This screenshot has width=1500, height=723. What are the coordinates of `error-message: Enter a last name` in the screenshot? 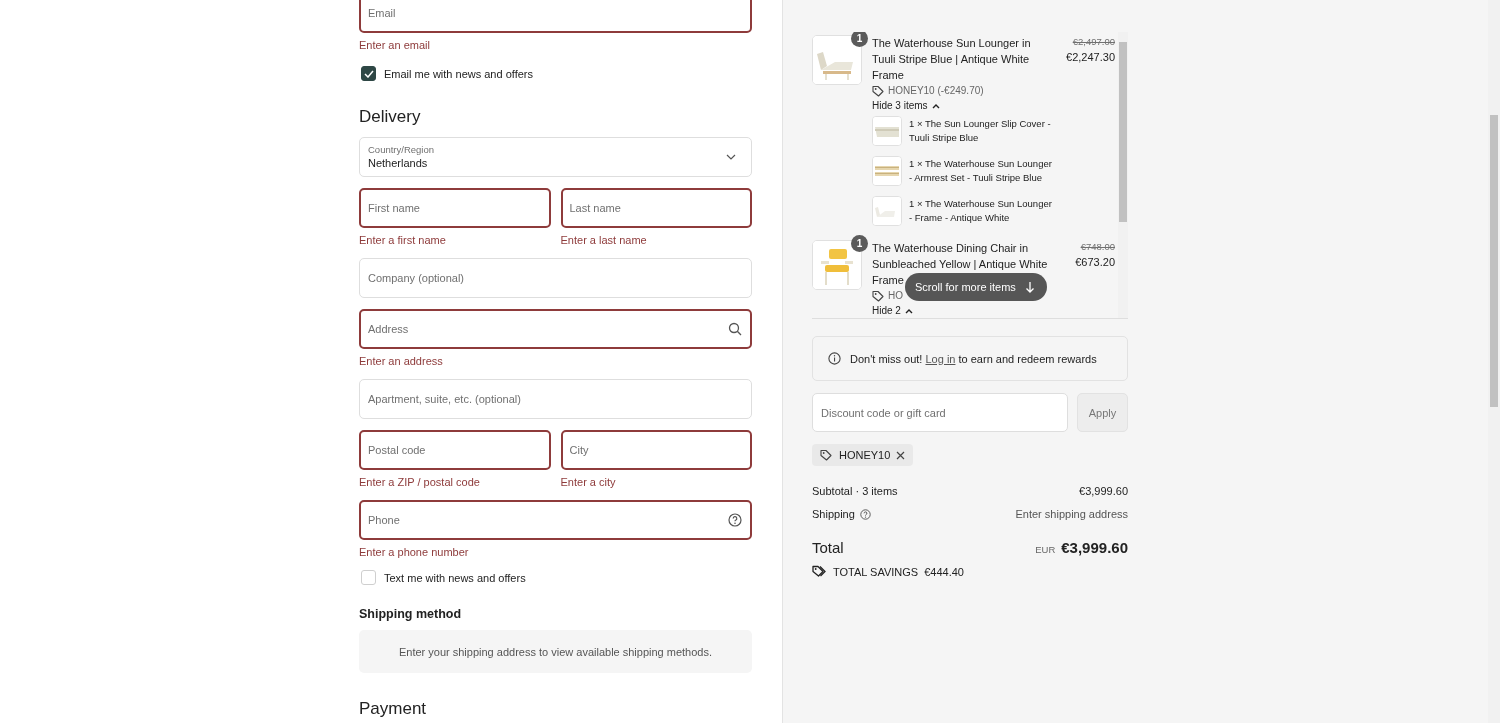 It's located at (604, 240).